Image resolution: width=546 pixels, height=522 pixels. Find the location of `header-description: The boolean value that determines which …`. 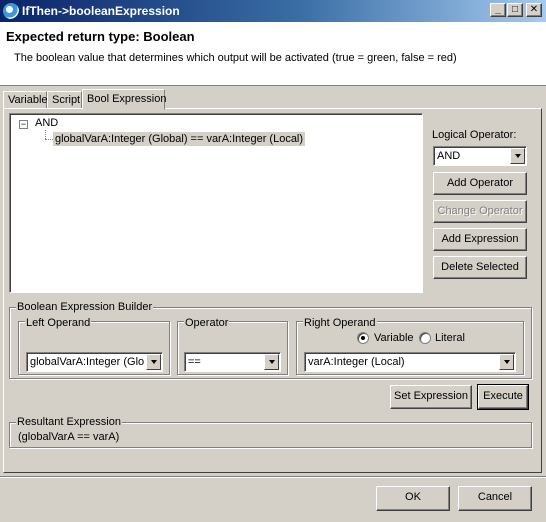

header-description: The boolean value that determines which … is located at coordinates (235, 58).